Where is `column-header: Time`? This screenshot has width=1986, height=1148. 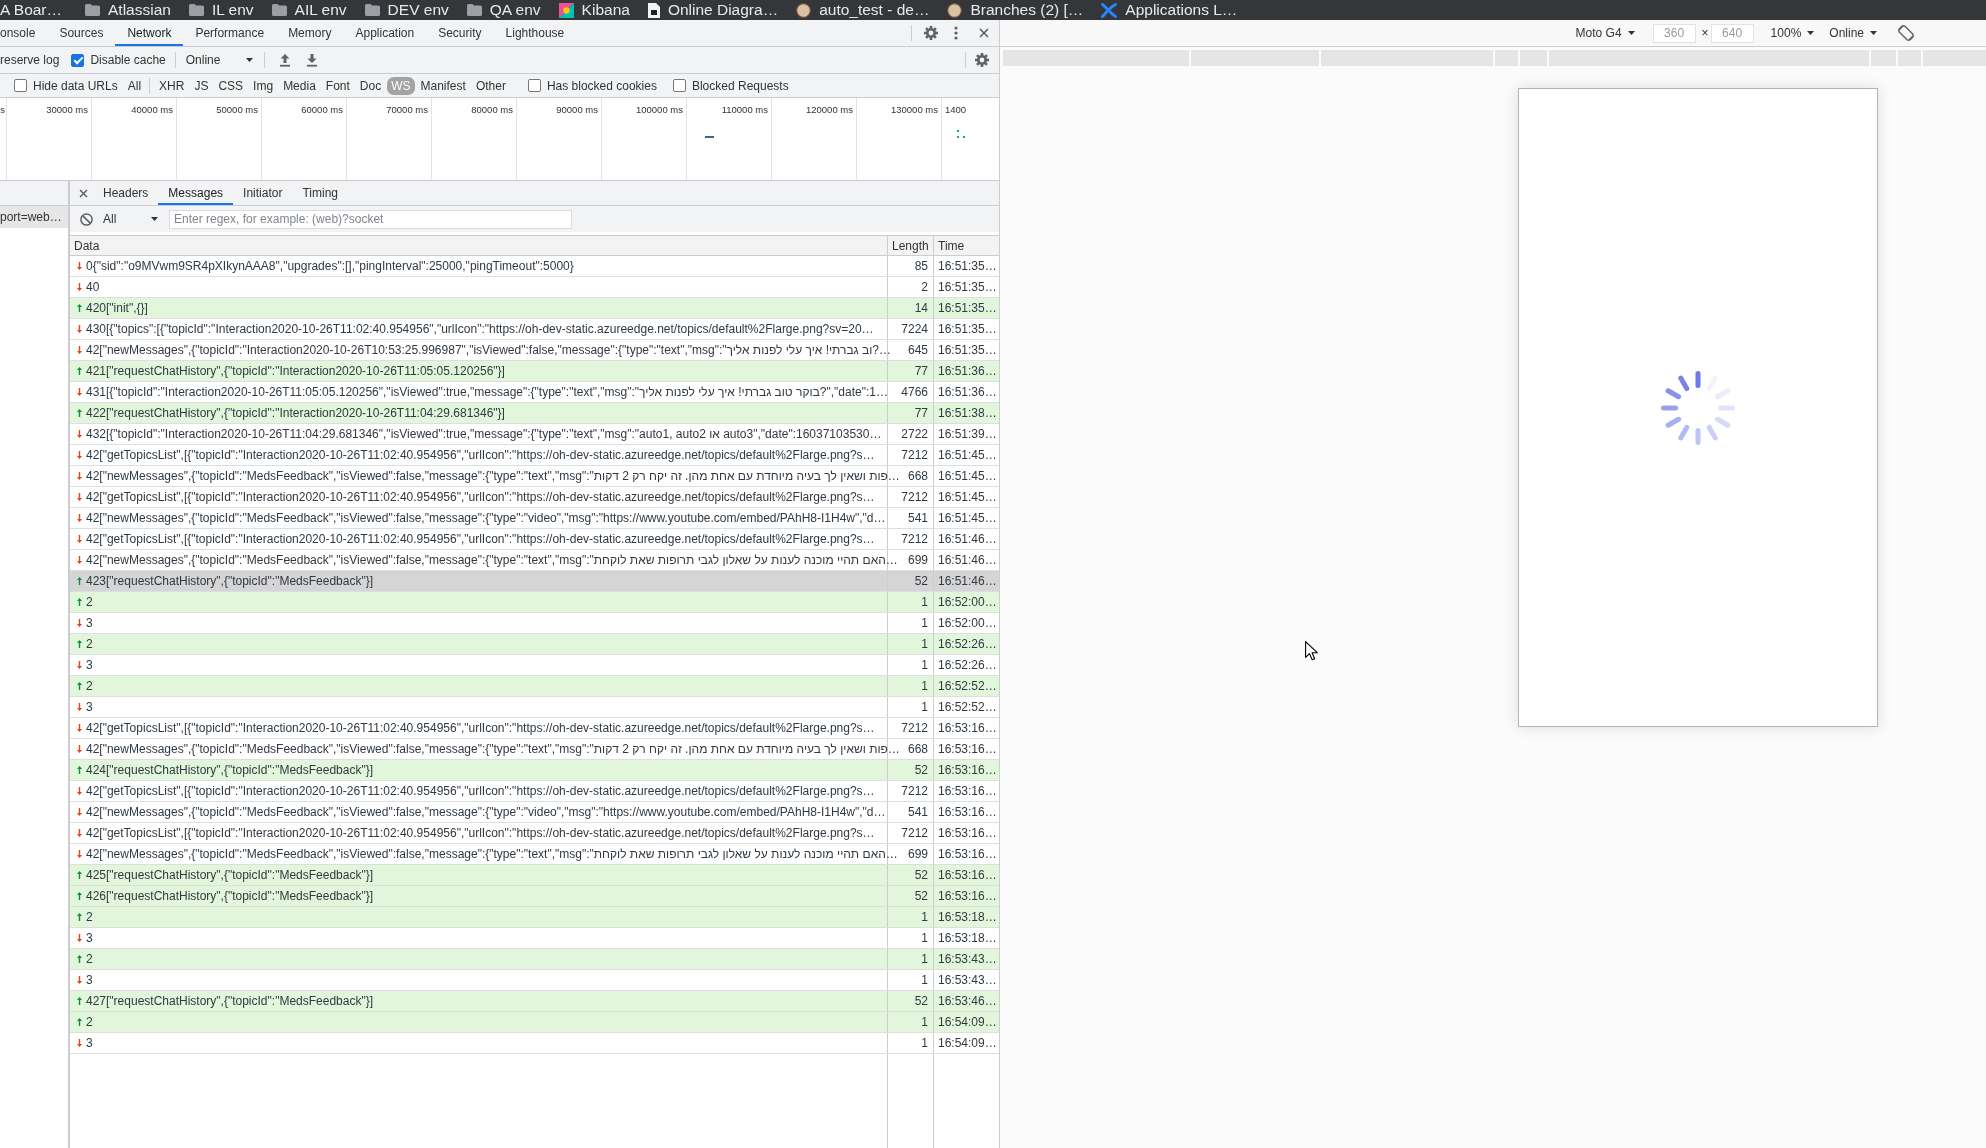
column-header: Time is located at coordinates (966, 245).